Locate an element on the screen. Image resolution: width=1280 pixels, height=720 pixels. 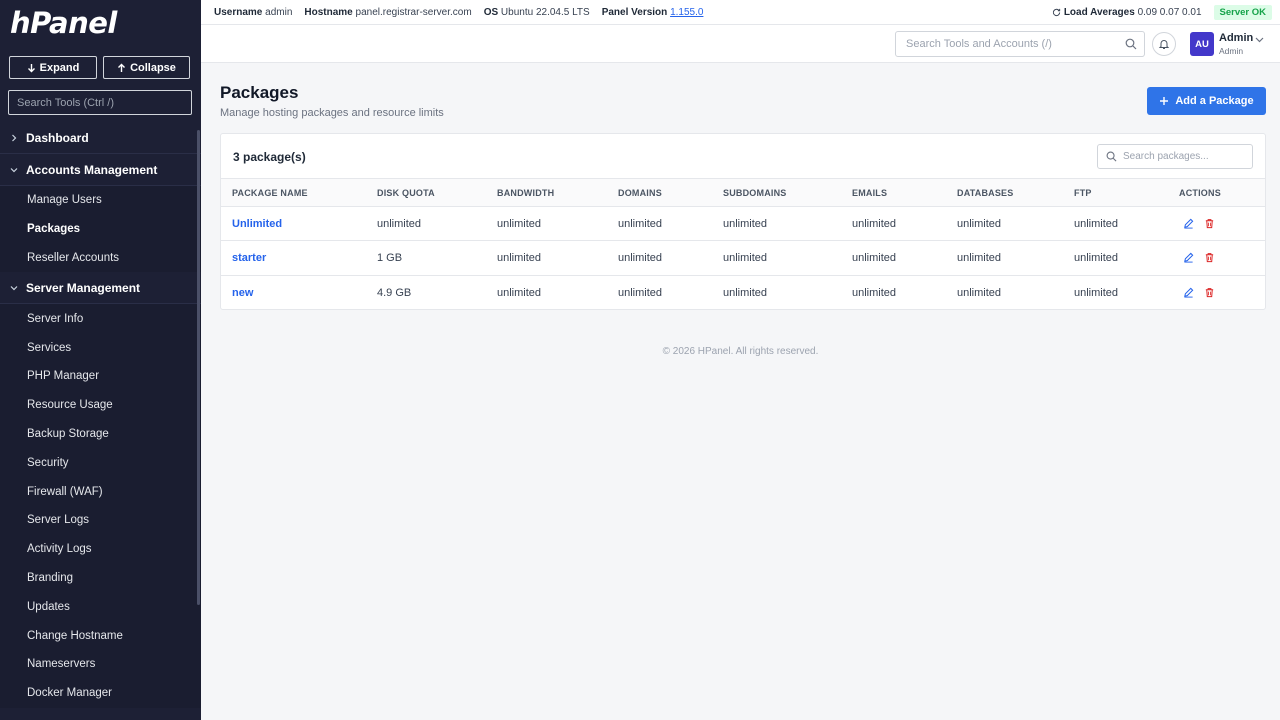
sidebar-item-manage-users: Manage Users is located at coordinates (100, 200).